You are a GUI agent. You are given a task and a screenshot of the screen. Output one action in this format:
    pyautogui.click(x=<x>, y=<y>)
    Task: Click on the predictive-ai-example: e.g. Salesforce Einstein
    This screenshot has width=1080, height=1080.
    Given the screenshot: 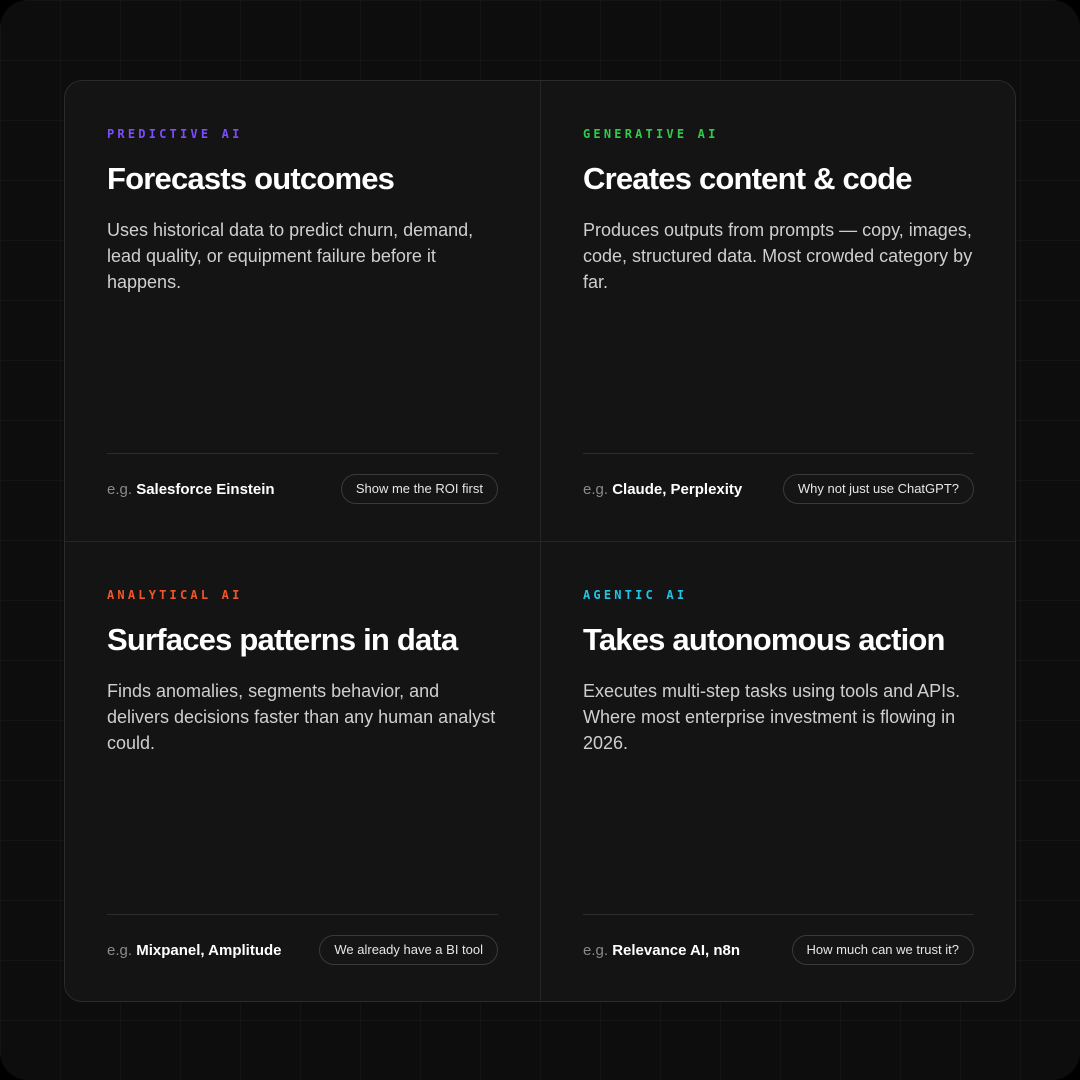 What is the action you would take?
    pyautogui.click(x=191, y=489)
    